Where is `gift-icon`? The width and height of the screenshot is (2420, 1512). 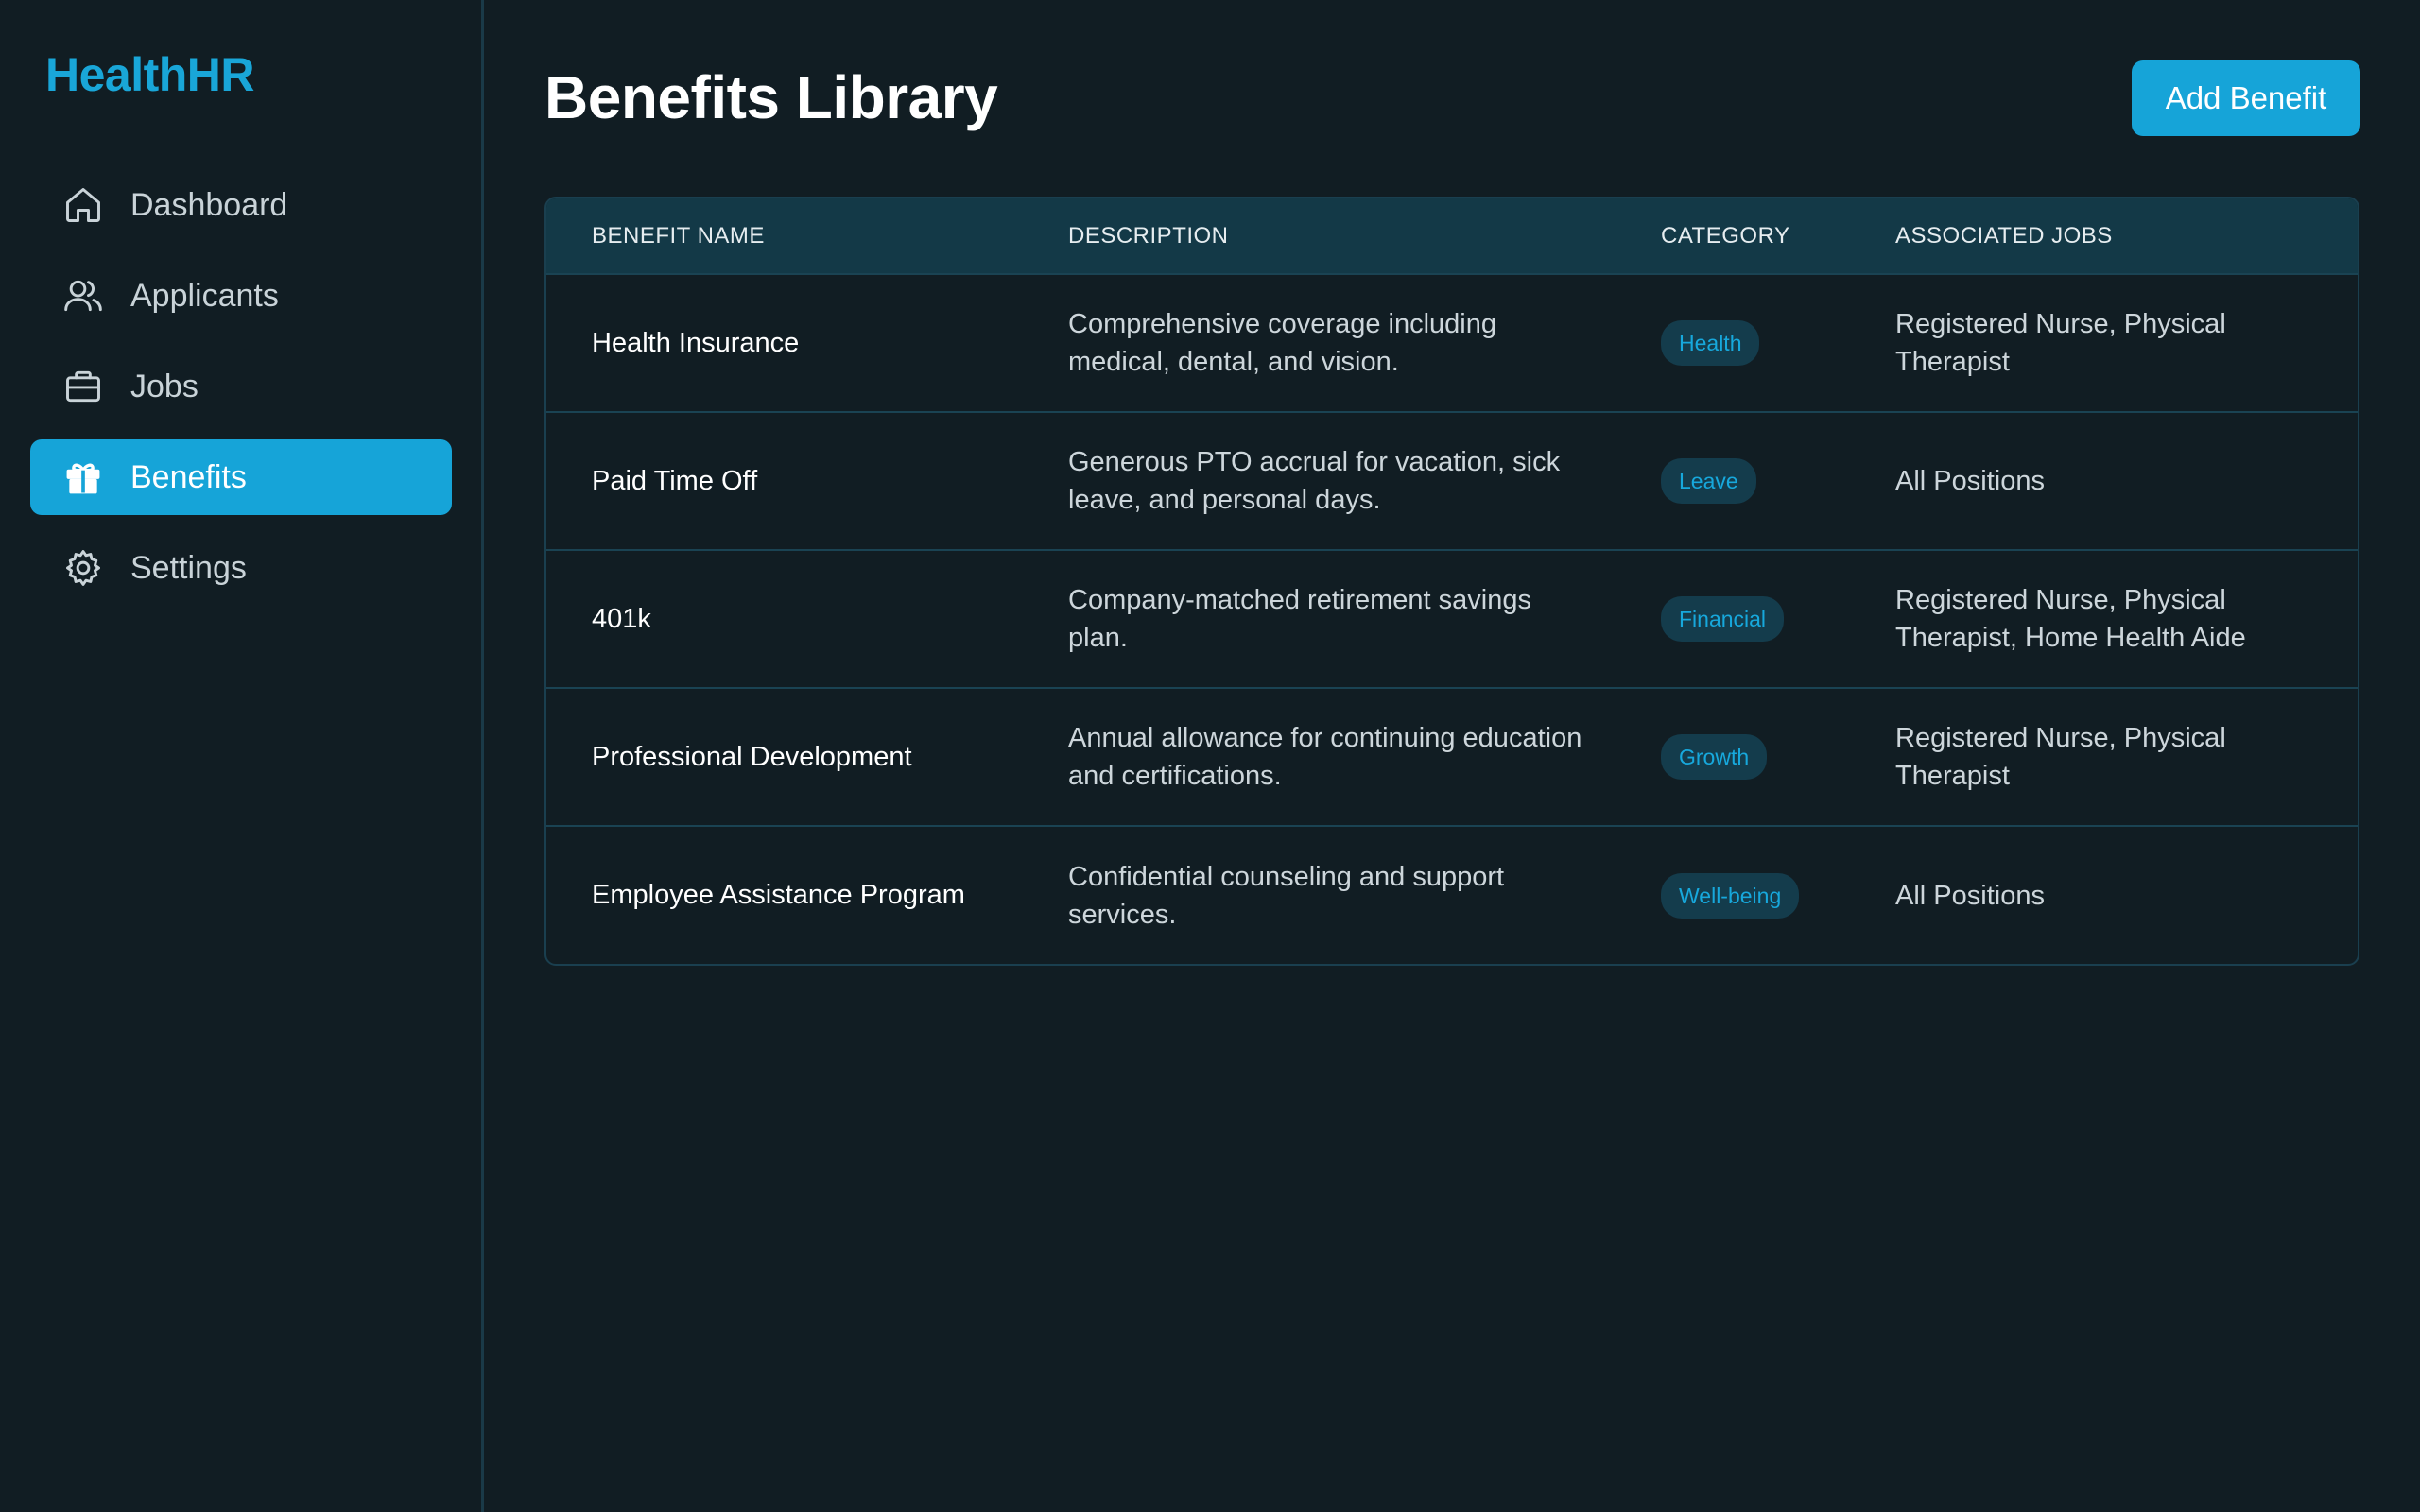 gift-icon is located at coordinates (83, 477).